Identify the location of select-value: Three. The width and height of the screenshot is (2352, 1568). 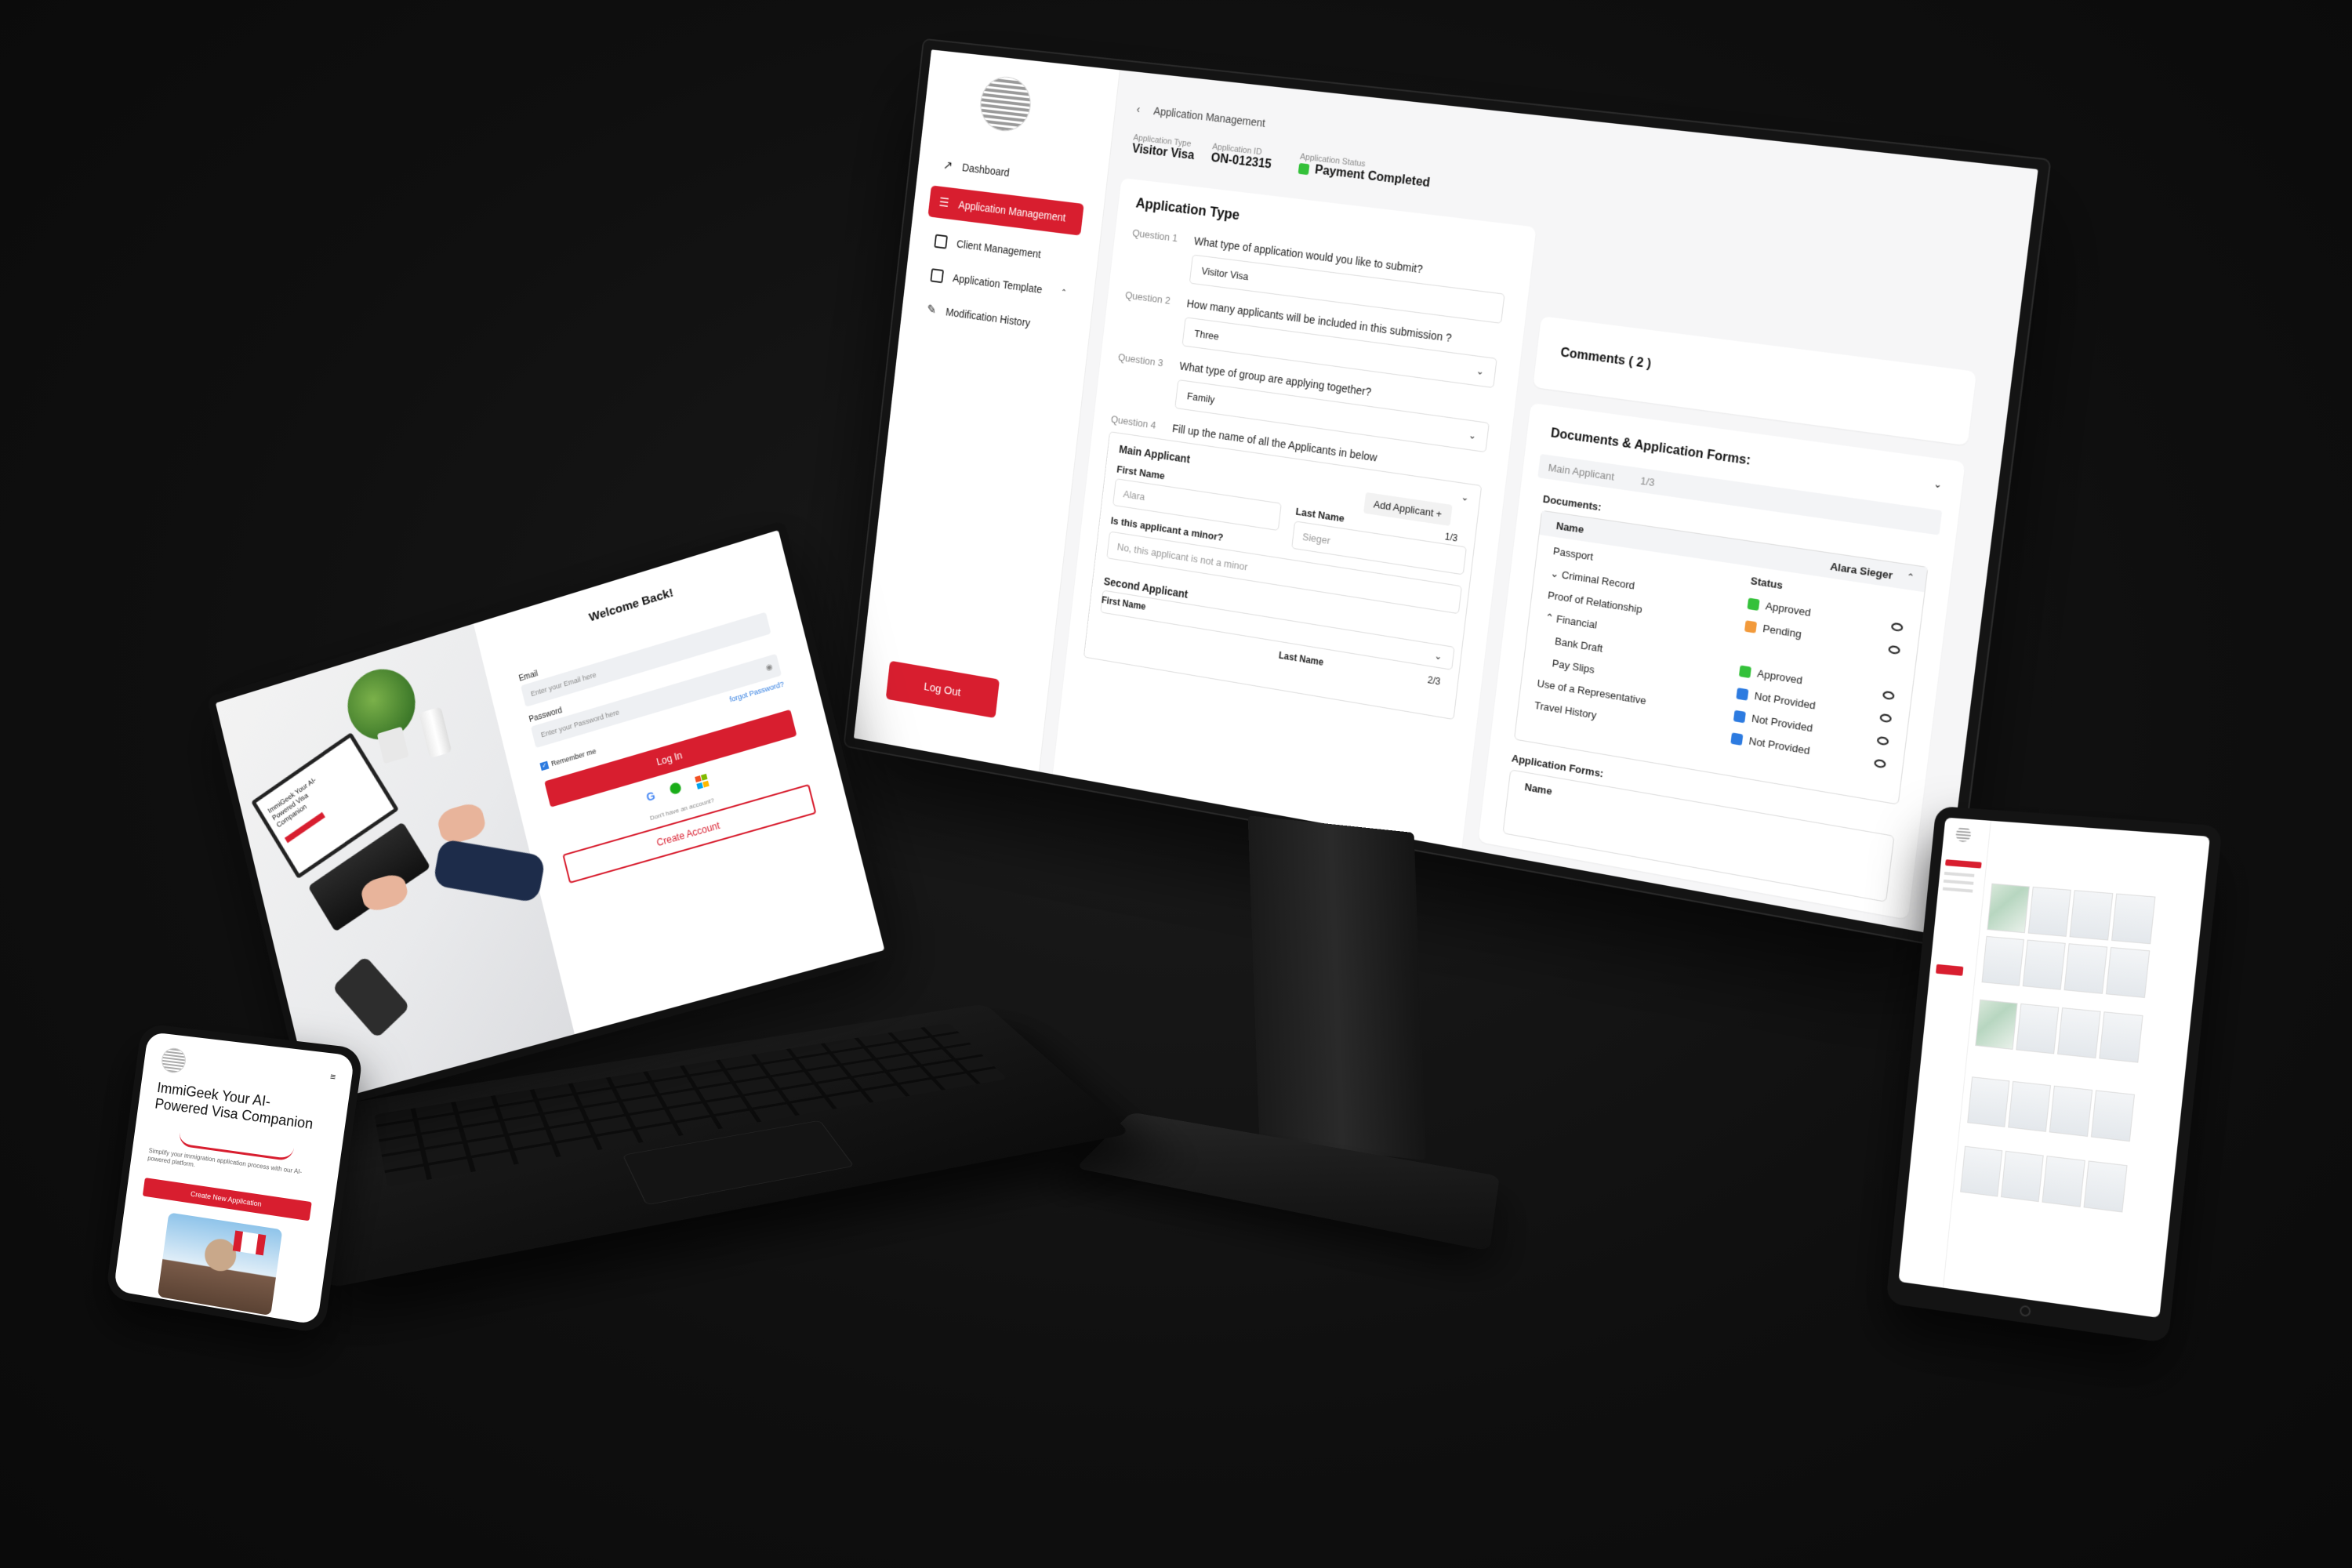
(1206, 335).